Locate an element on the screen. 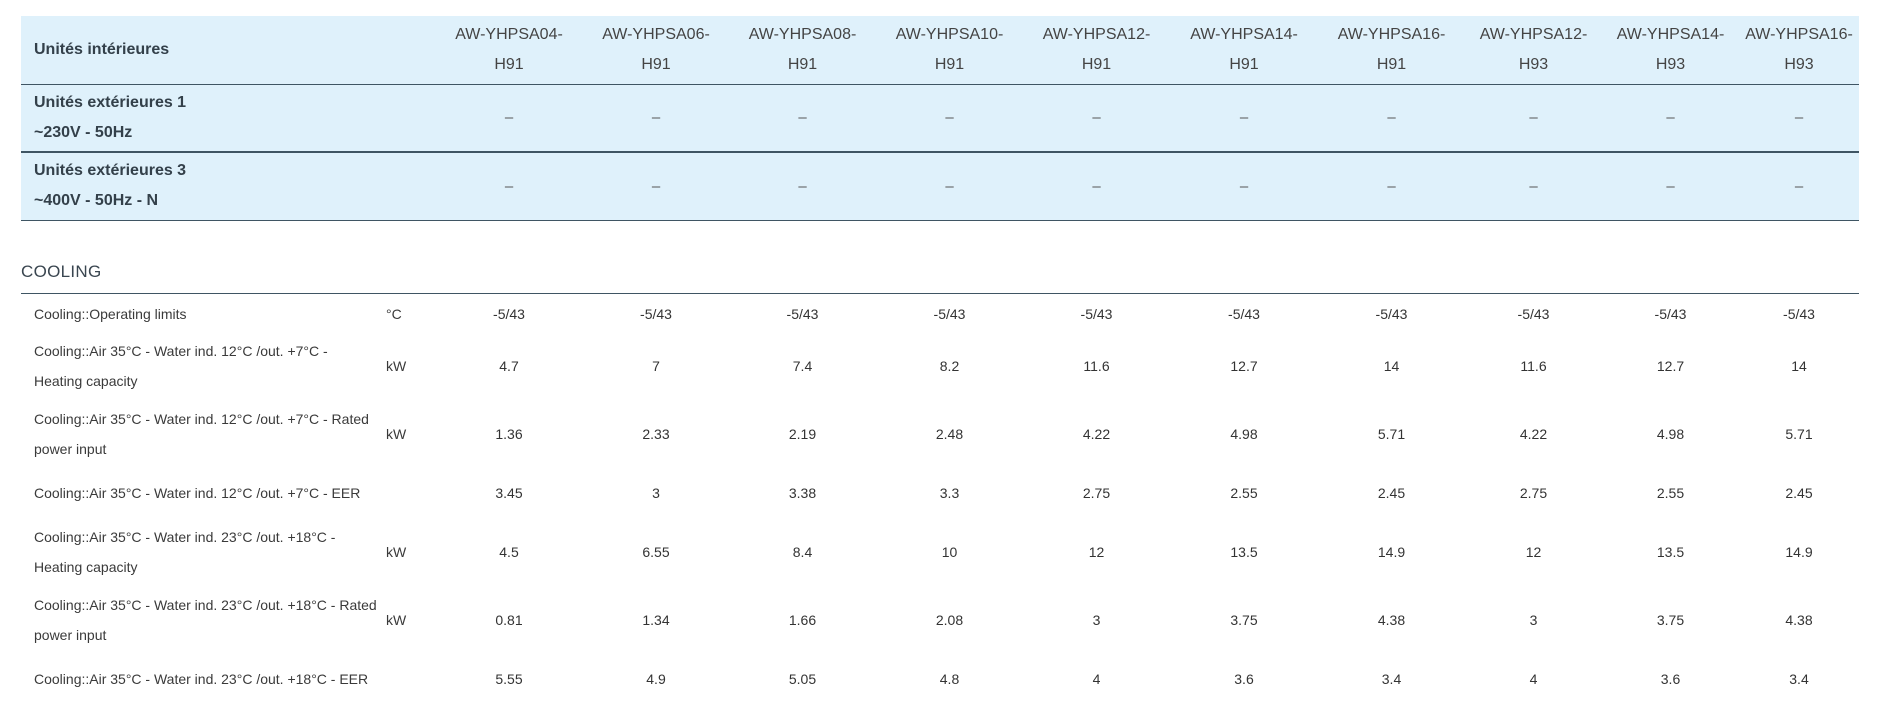 The height and width of the screenshot is (704, 1881). model-header: AW-YHPSA08- H91 is located at coordinates (802, 50).